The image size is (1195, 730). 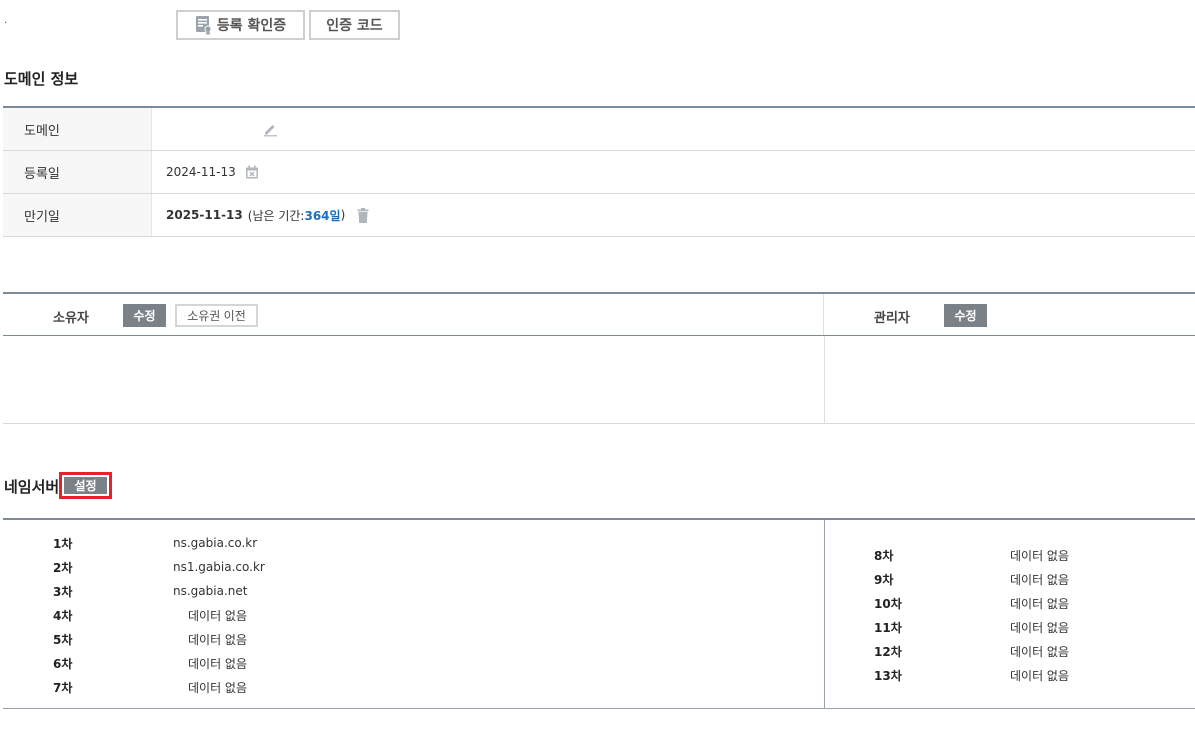 I want to click on pencil-icon, so click(x=270, y=129).